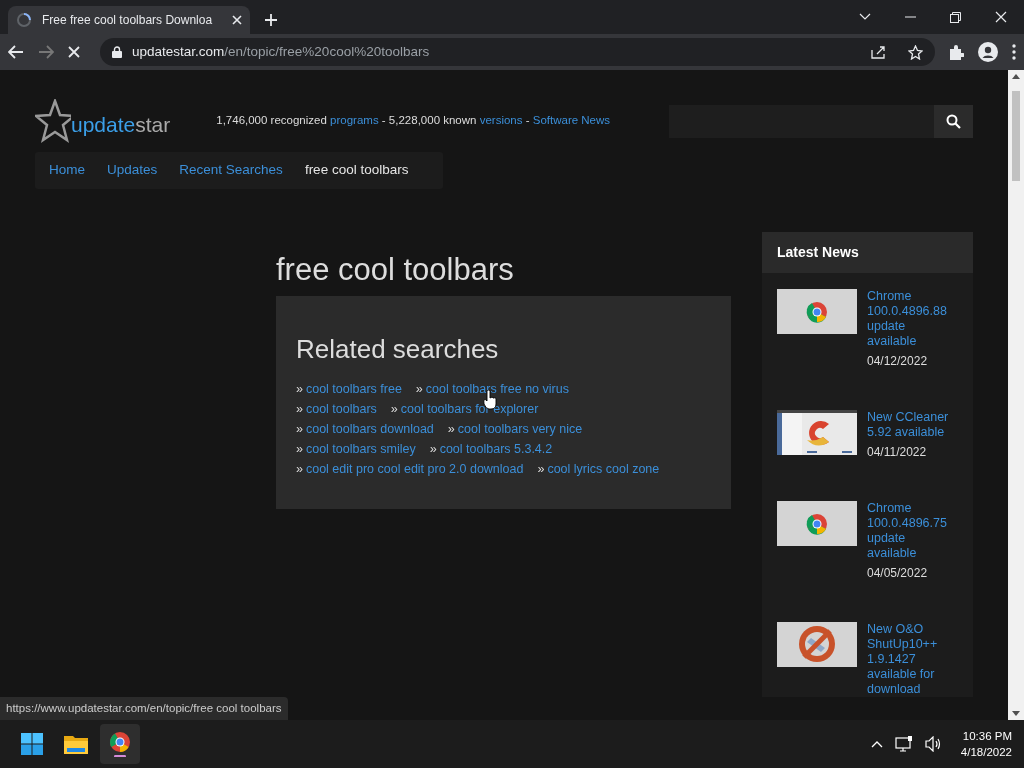  I want to click on search-link: cool toolbars download, so click(369, 429).